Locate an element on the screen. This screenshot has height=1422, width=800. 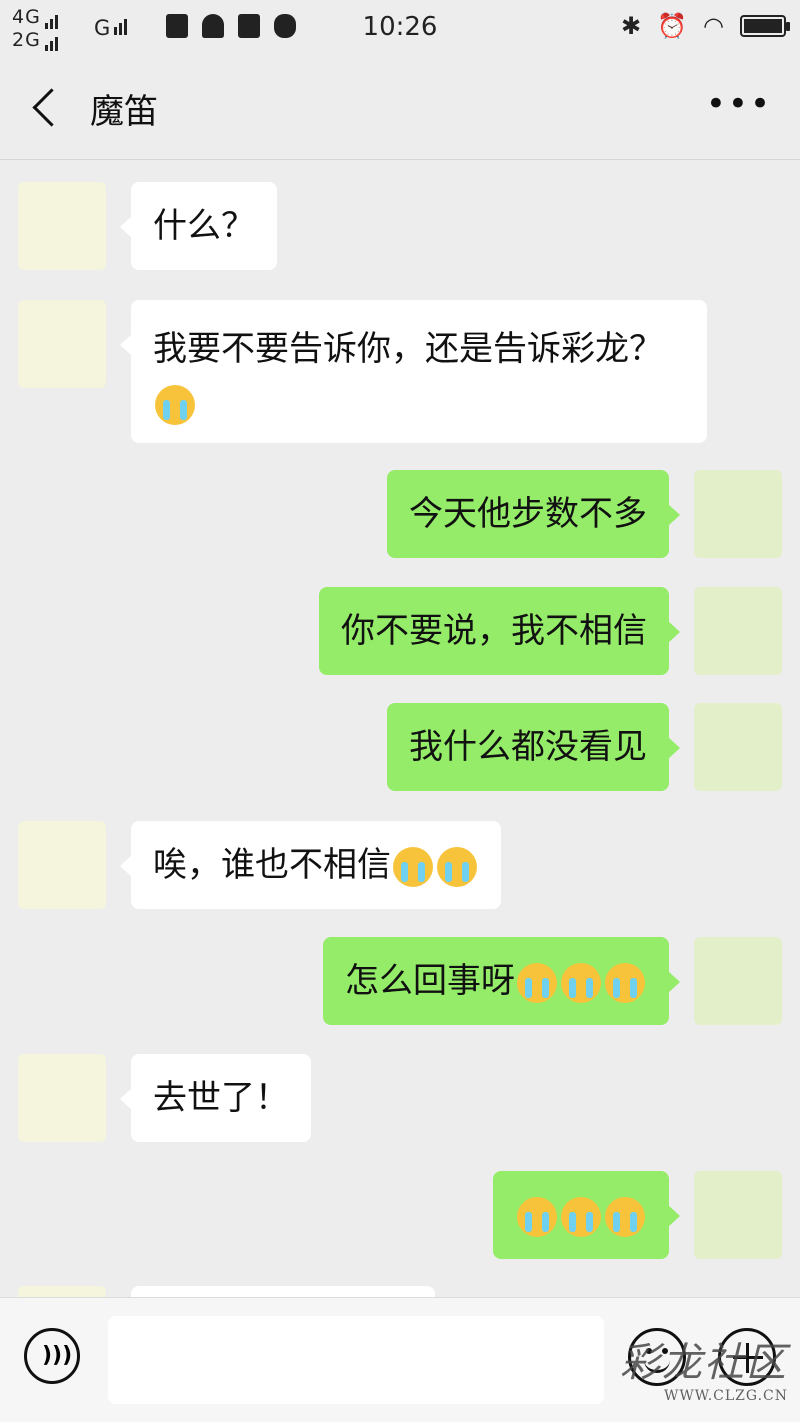
message-bubble: 什么？ is located at coordinates (198, 226).